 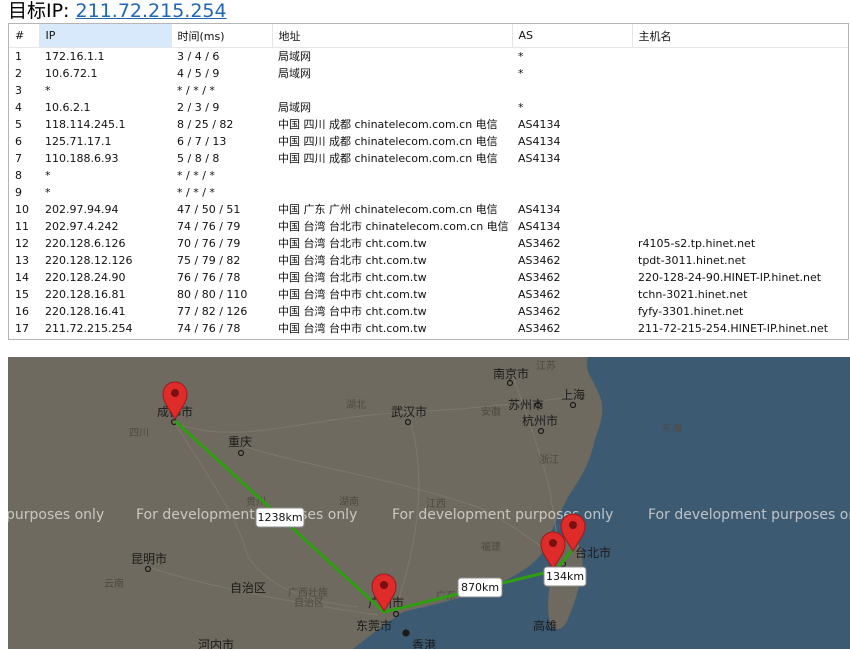 What do you see at coordinates (393, 226) in the screenshot?
I see `hop-address-cell: 中国 台湾 台北市 chinatelecom.com.cn 电信` at bounding box center [393, 226].